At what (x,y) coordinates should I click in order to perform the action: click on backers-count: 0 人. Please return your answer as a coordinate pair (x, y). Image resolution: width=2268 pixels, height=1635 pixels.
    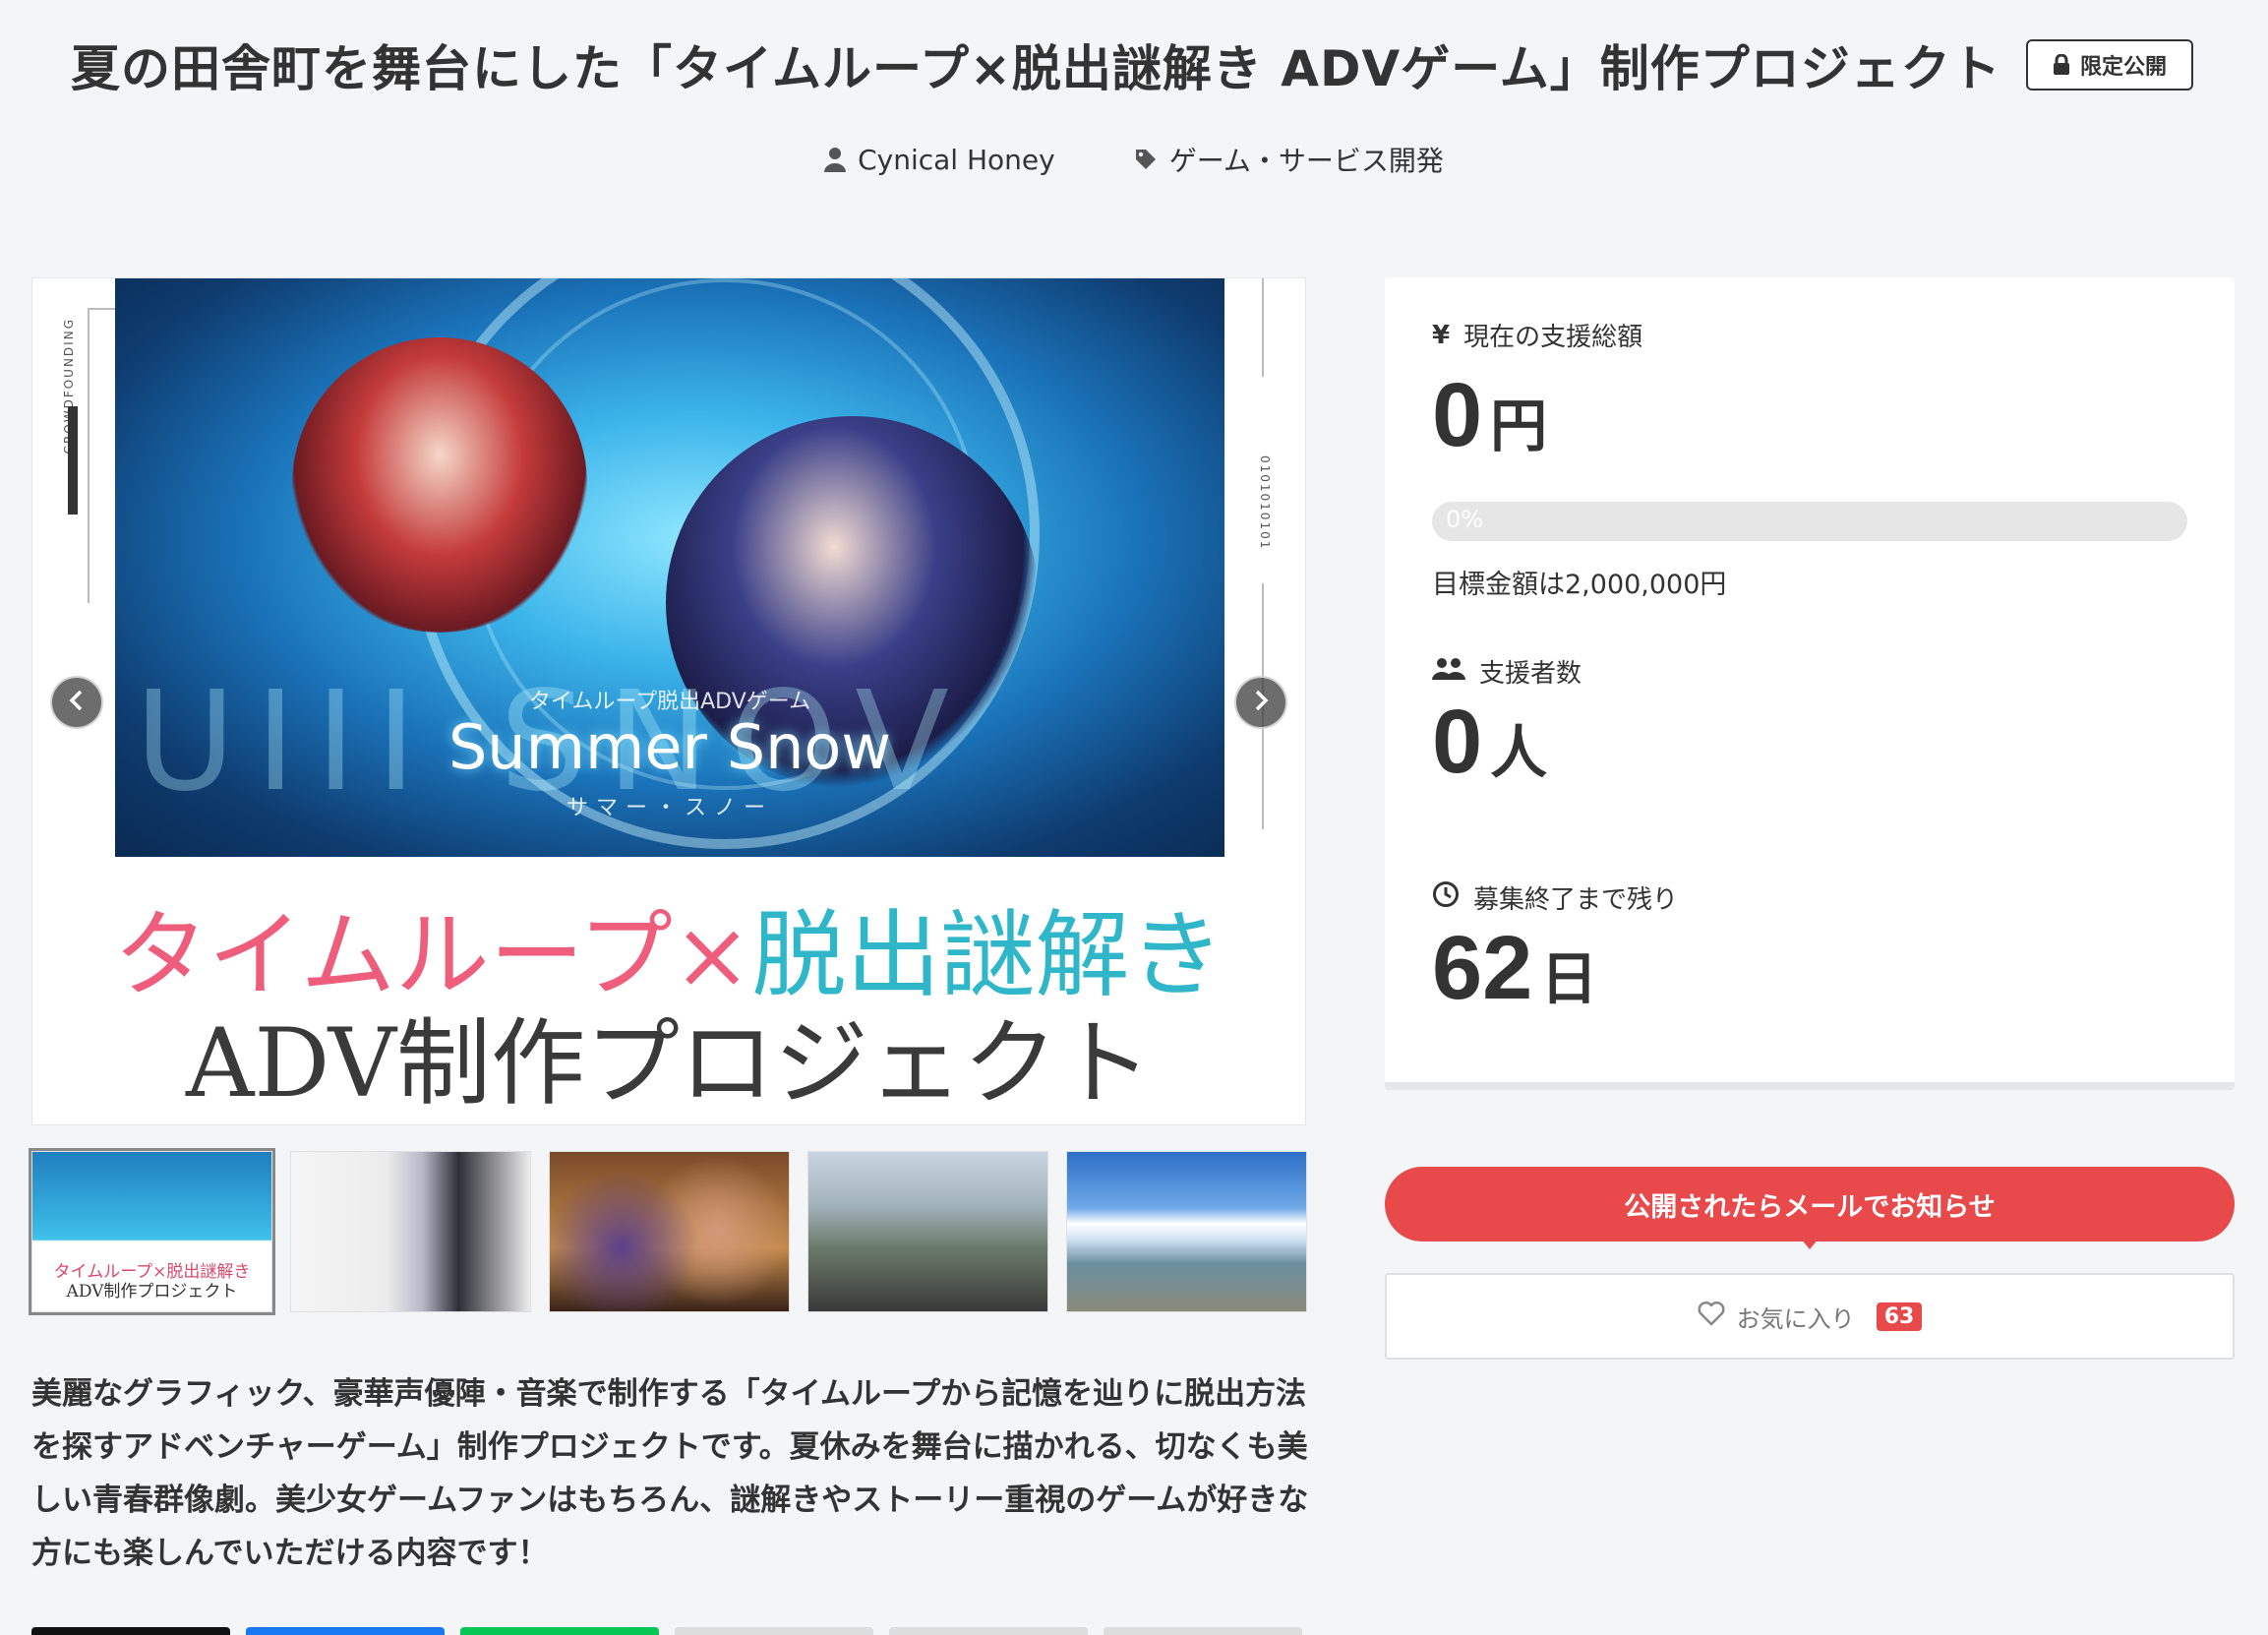
    Looking at the image, I should click on (1489, 742).